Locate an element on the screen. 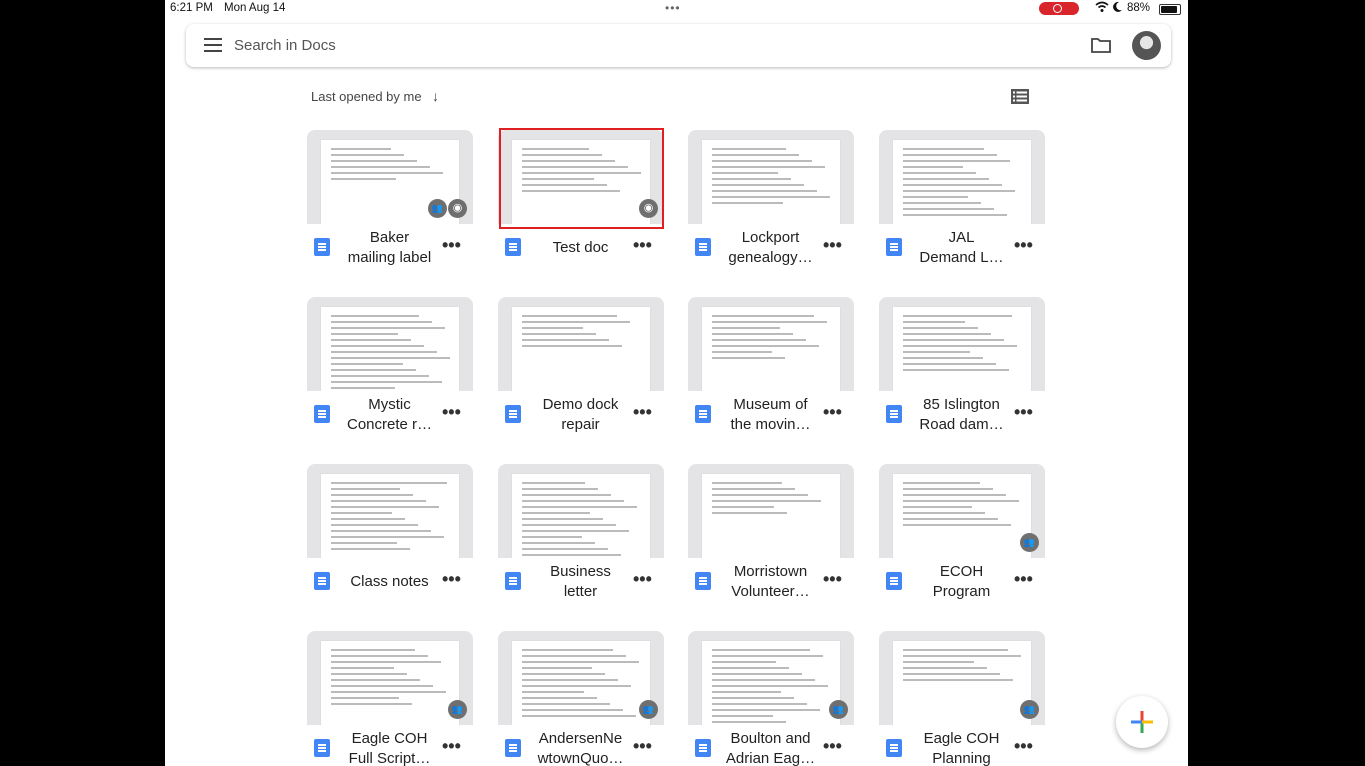  document-title: Eagle COH Planning is located at coordinates (961, 747).